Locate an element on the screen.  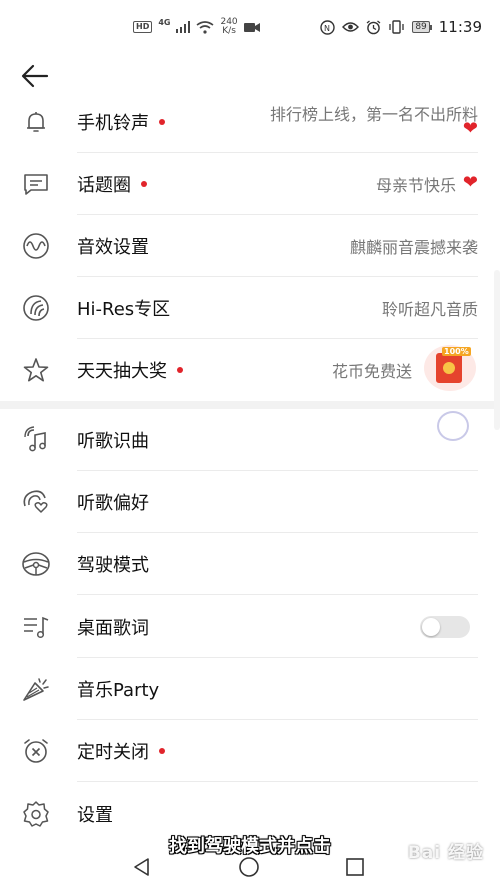
menu-item-label: 定时关闭 is located at coordinates (121, 751).